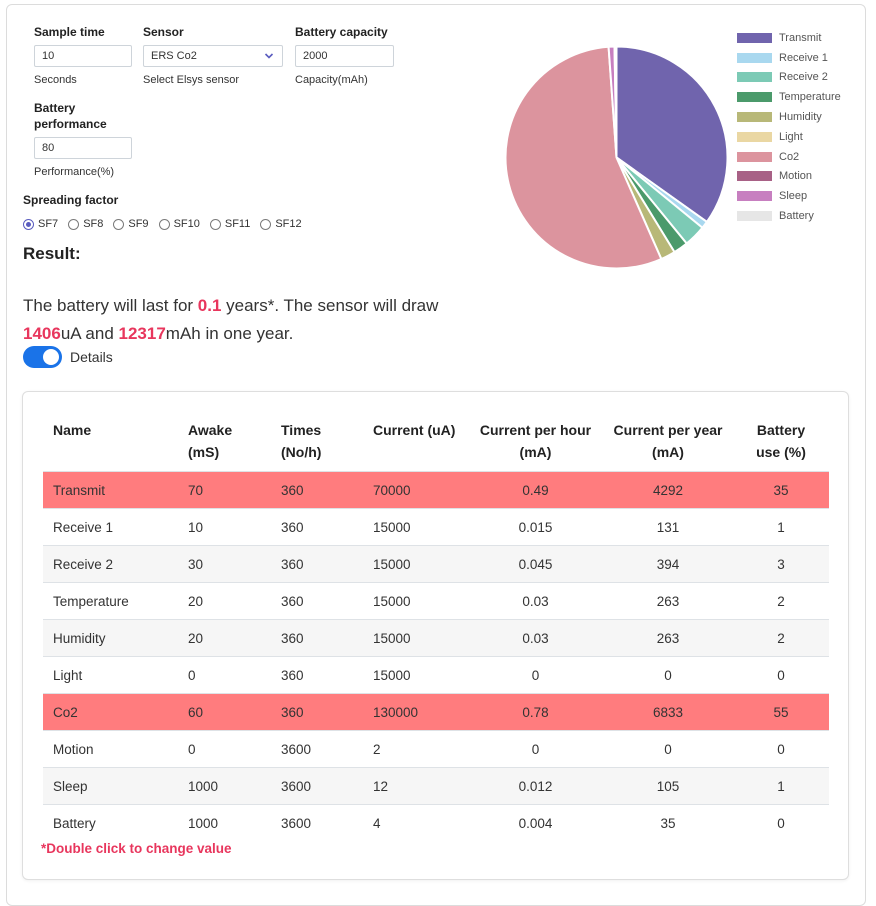 The image size is (876, 906). Describe the element at coordinates (224, 490) in the screenshot. I see `table-cell-awake: 70` at that location.